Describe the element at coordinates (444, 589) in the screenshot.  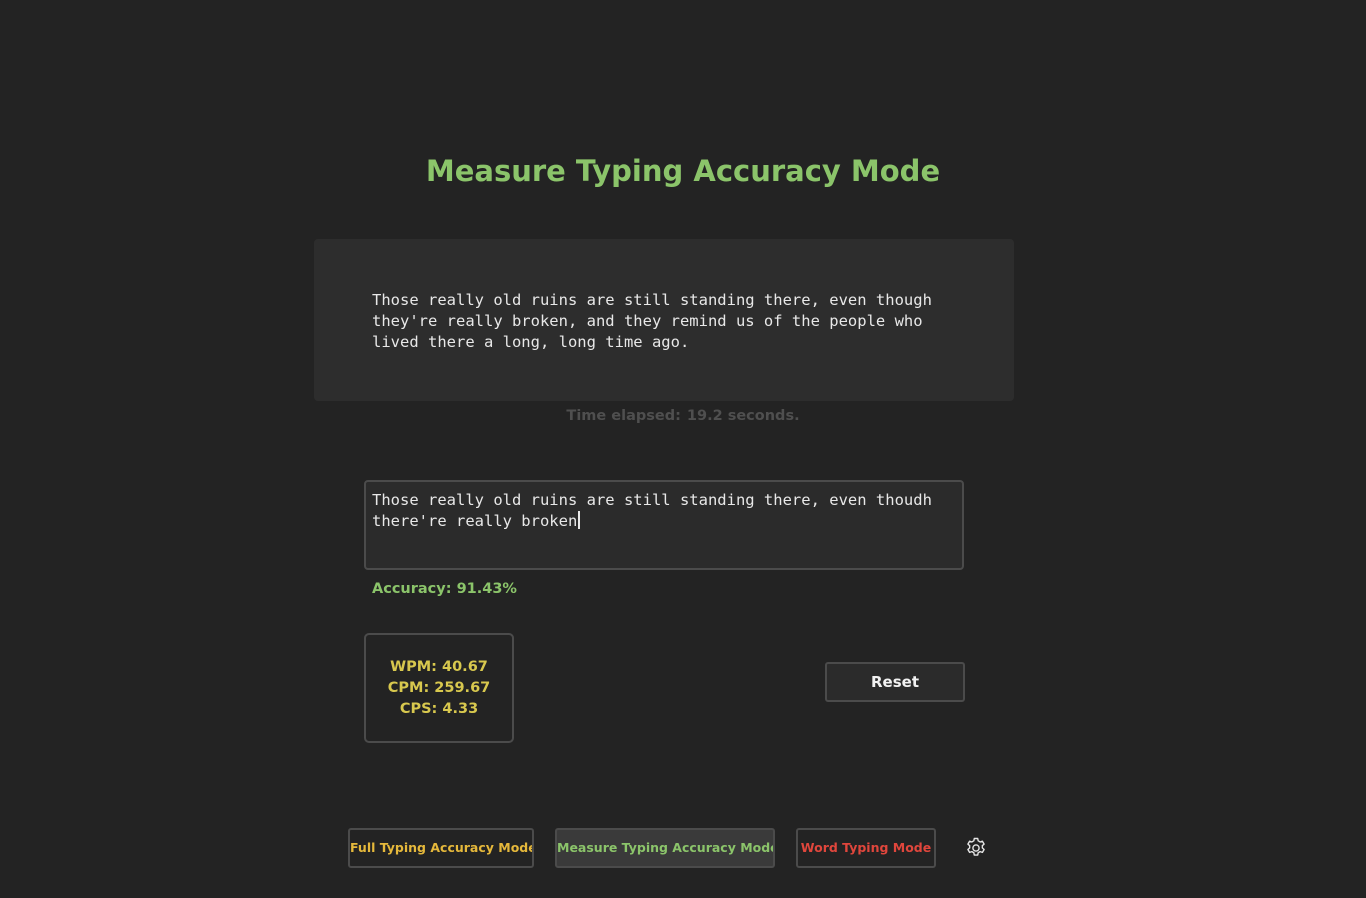
I see `accuracy-readout: Accuracy: 91.43%` at that location.